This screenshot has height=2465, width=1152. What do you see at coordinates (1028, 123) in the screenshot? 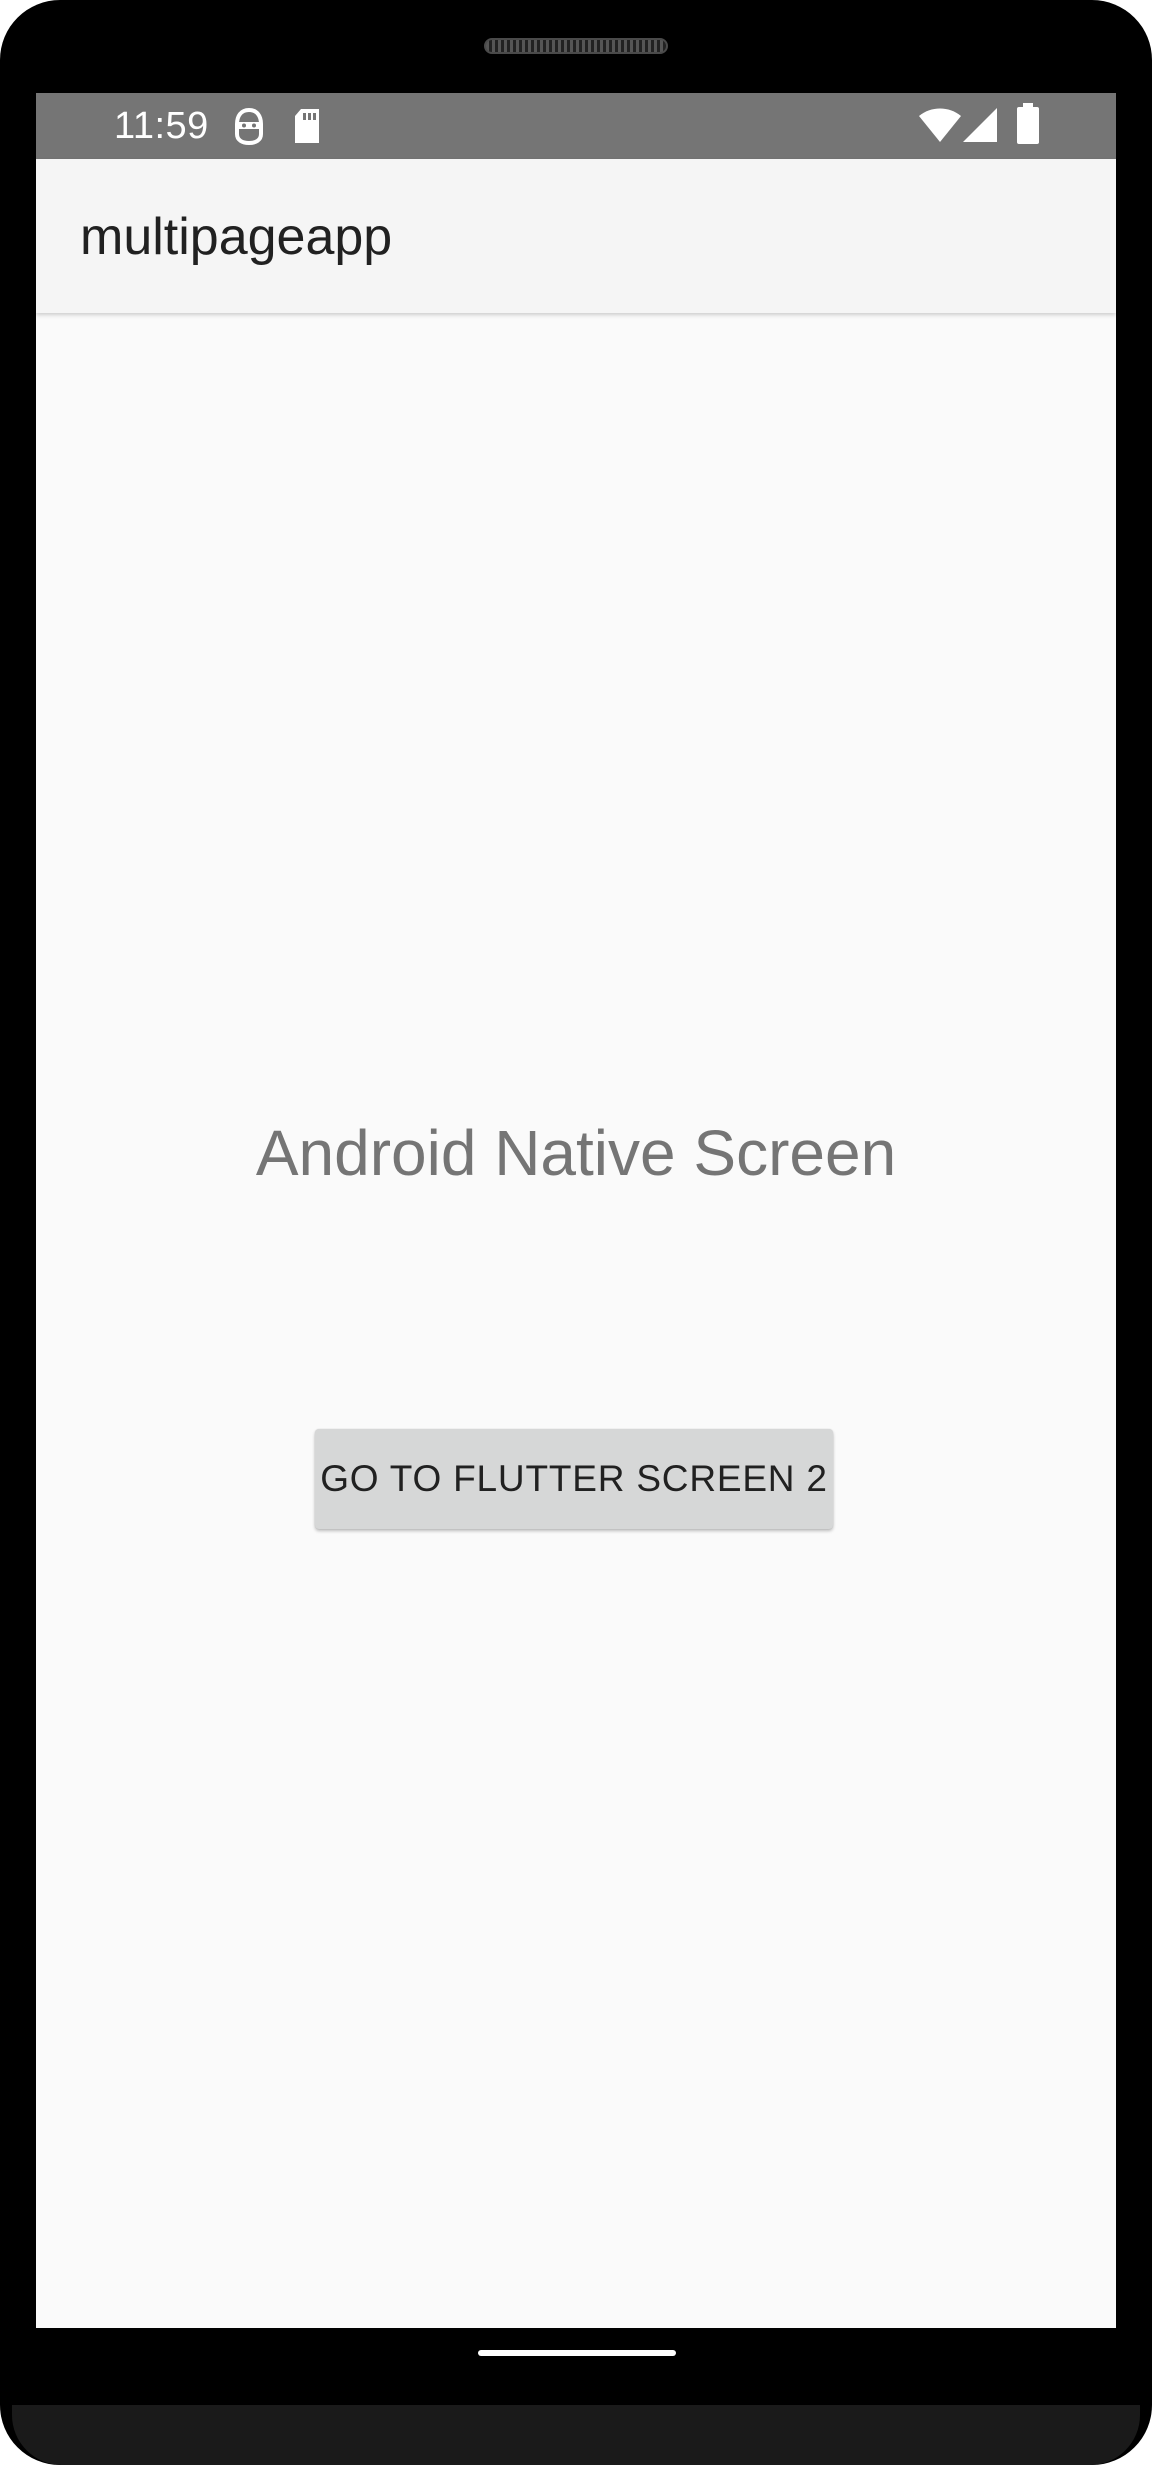
I see `battery-icon` at bounding box center [1028, 123].